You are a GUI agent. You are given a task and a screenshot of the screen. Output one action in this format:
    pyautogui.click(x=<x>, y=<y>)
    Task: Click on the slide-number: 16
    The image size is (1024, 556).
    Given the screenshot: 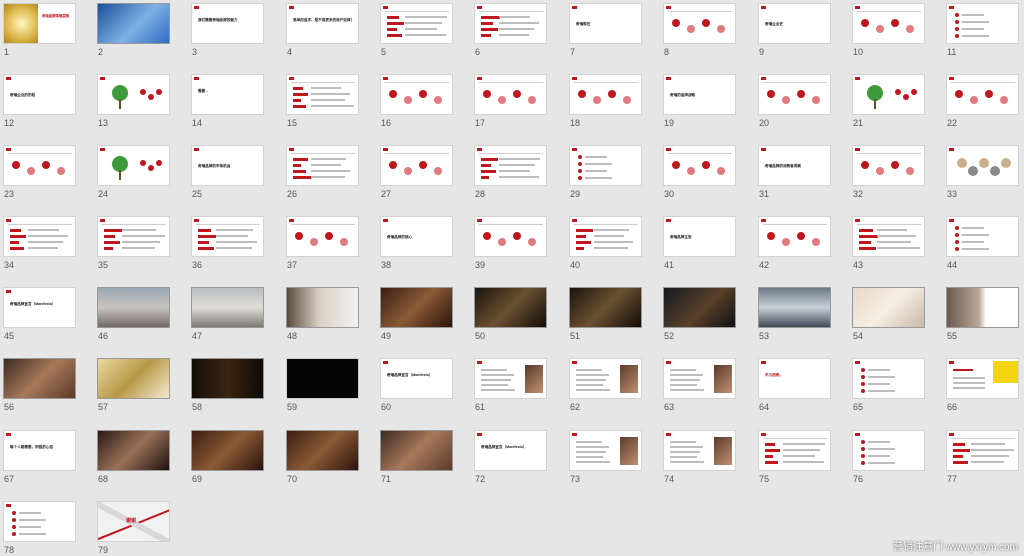 What is the action you would take?
    pyautogui.click(x=386, y=123)
    